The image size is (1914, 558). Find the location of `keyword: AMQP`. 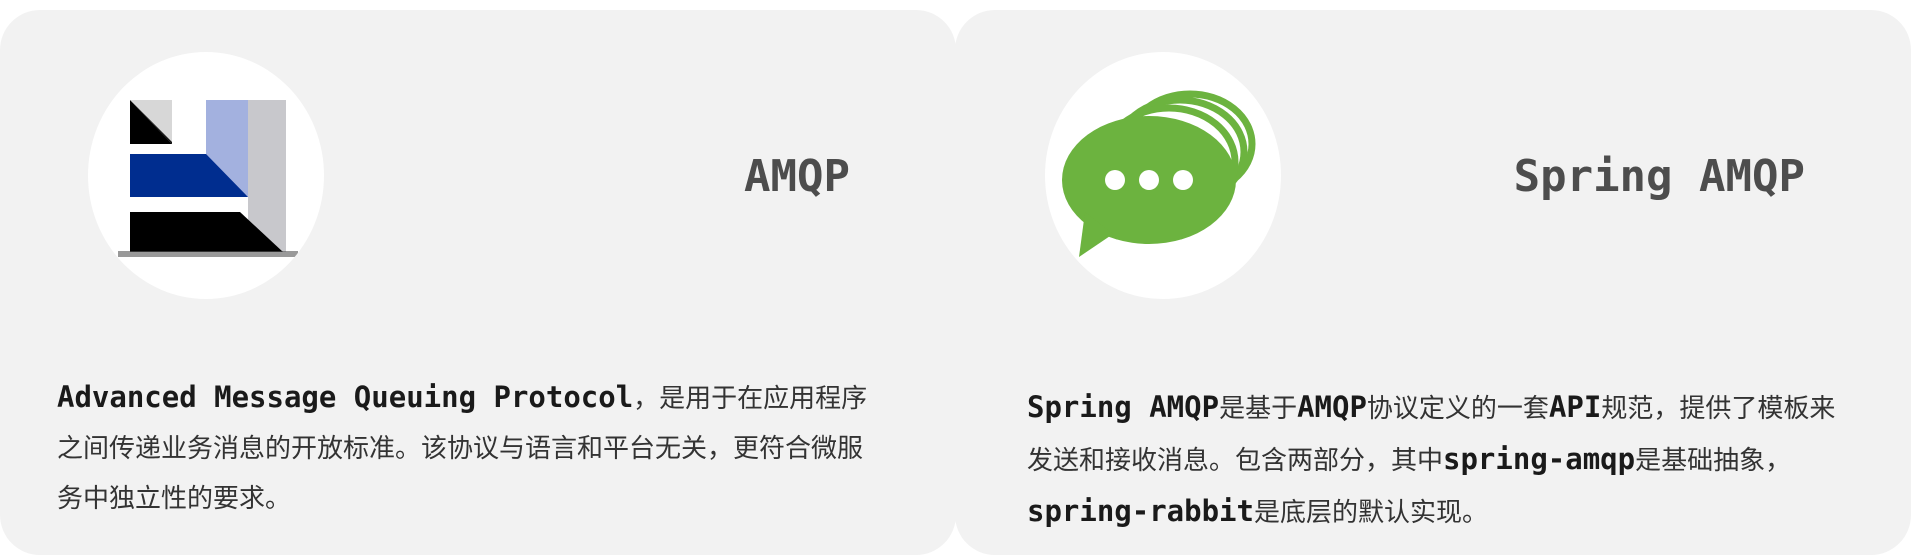

keyword: AMQP is located at coordinates (1332, 407).